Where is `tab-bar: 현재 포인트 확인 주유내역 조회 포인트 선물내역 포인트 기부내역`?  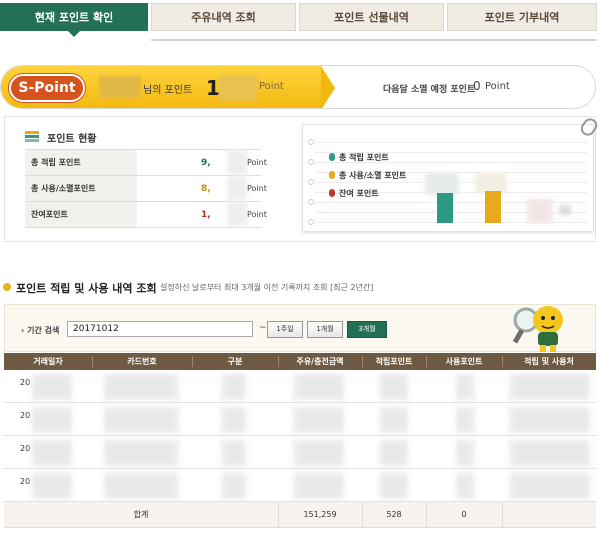
tab-bar: 현재 포인트 확인 주유내역 조회 포인트 선물내역 포인트 기부내역 is located at coordinates (300, 22).